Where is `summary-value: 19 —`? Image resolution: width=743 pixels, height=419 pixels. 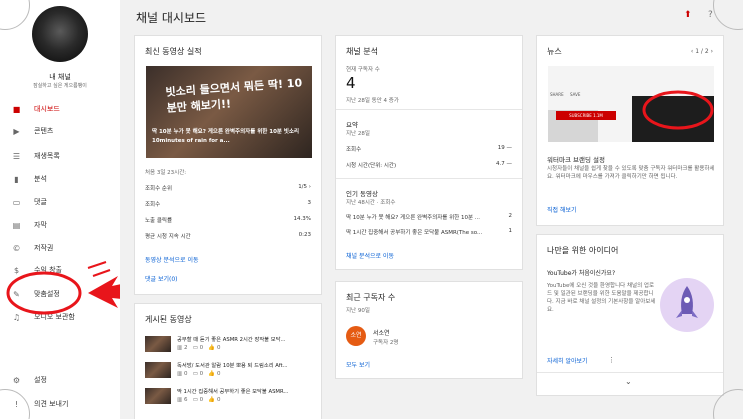 summary-value: 19 — is located at coordinates (504, 148).